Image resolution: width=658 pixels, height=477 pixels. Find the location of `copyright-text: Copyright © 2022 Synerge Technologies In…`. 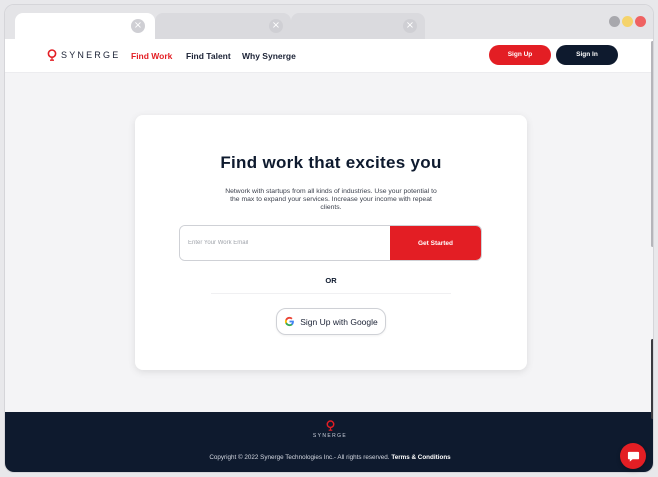

copyright-text: Copyright © 2022 Synerge Technologies In… is located at coordinates (329, 457).